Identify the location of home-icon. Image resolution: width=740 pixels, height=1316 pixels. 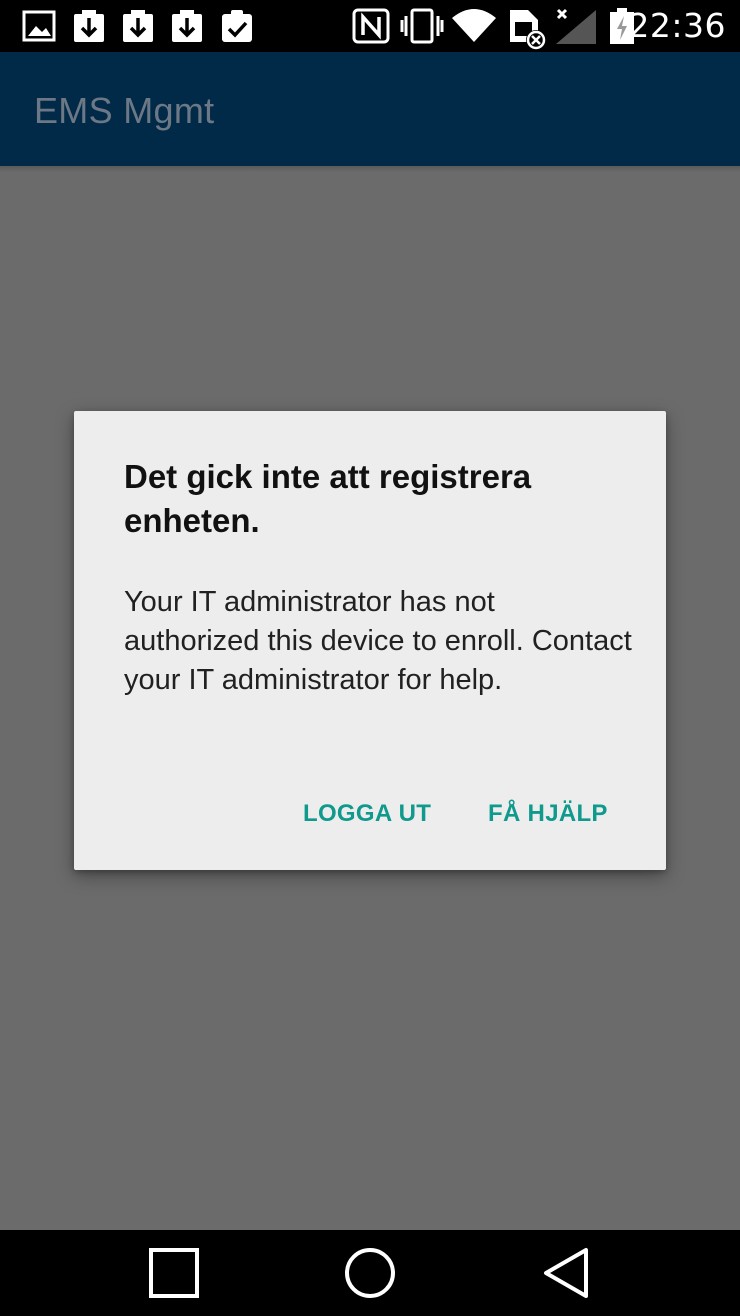
(370, 1274).